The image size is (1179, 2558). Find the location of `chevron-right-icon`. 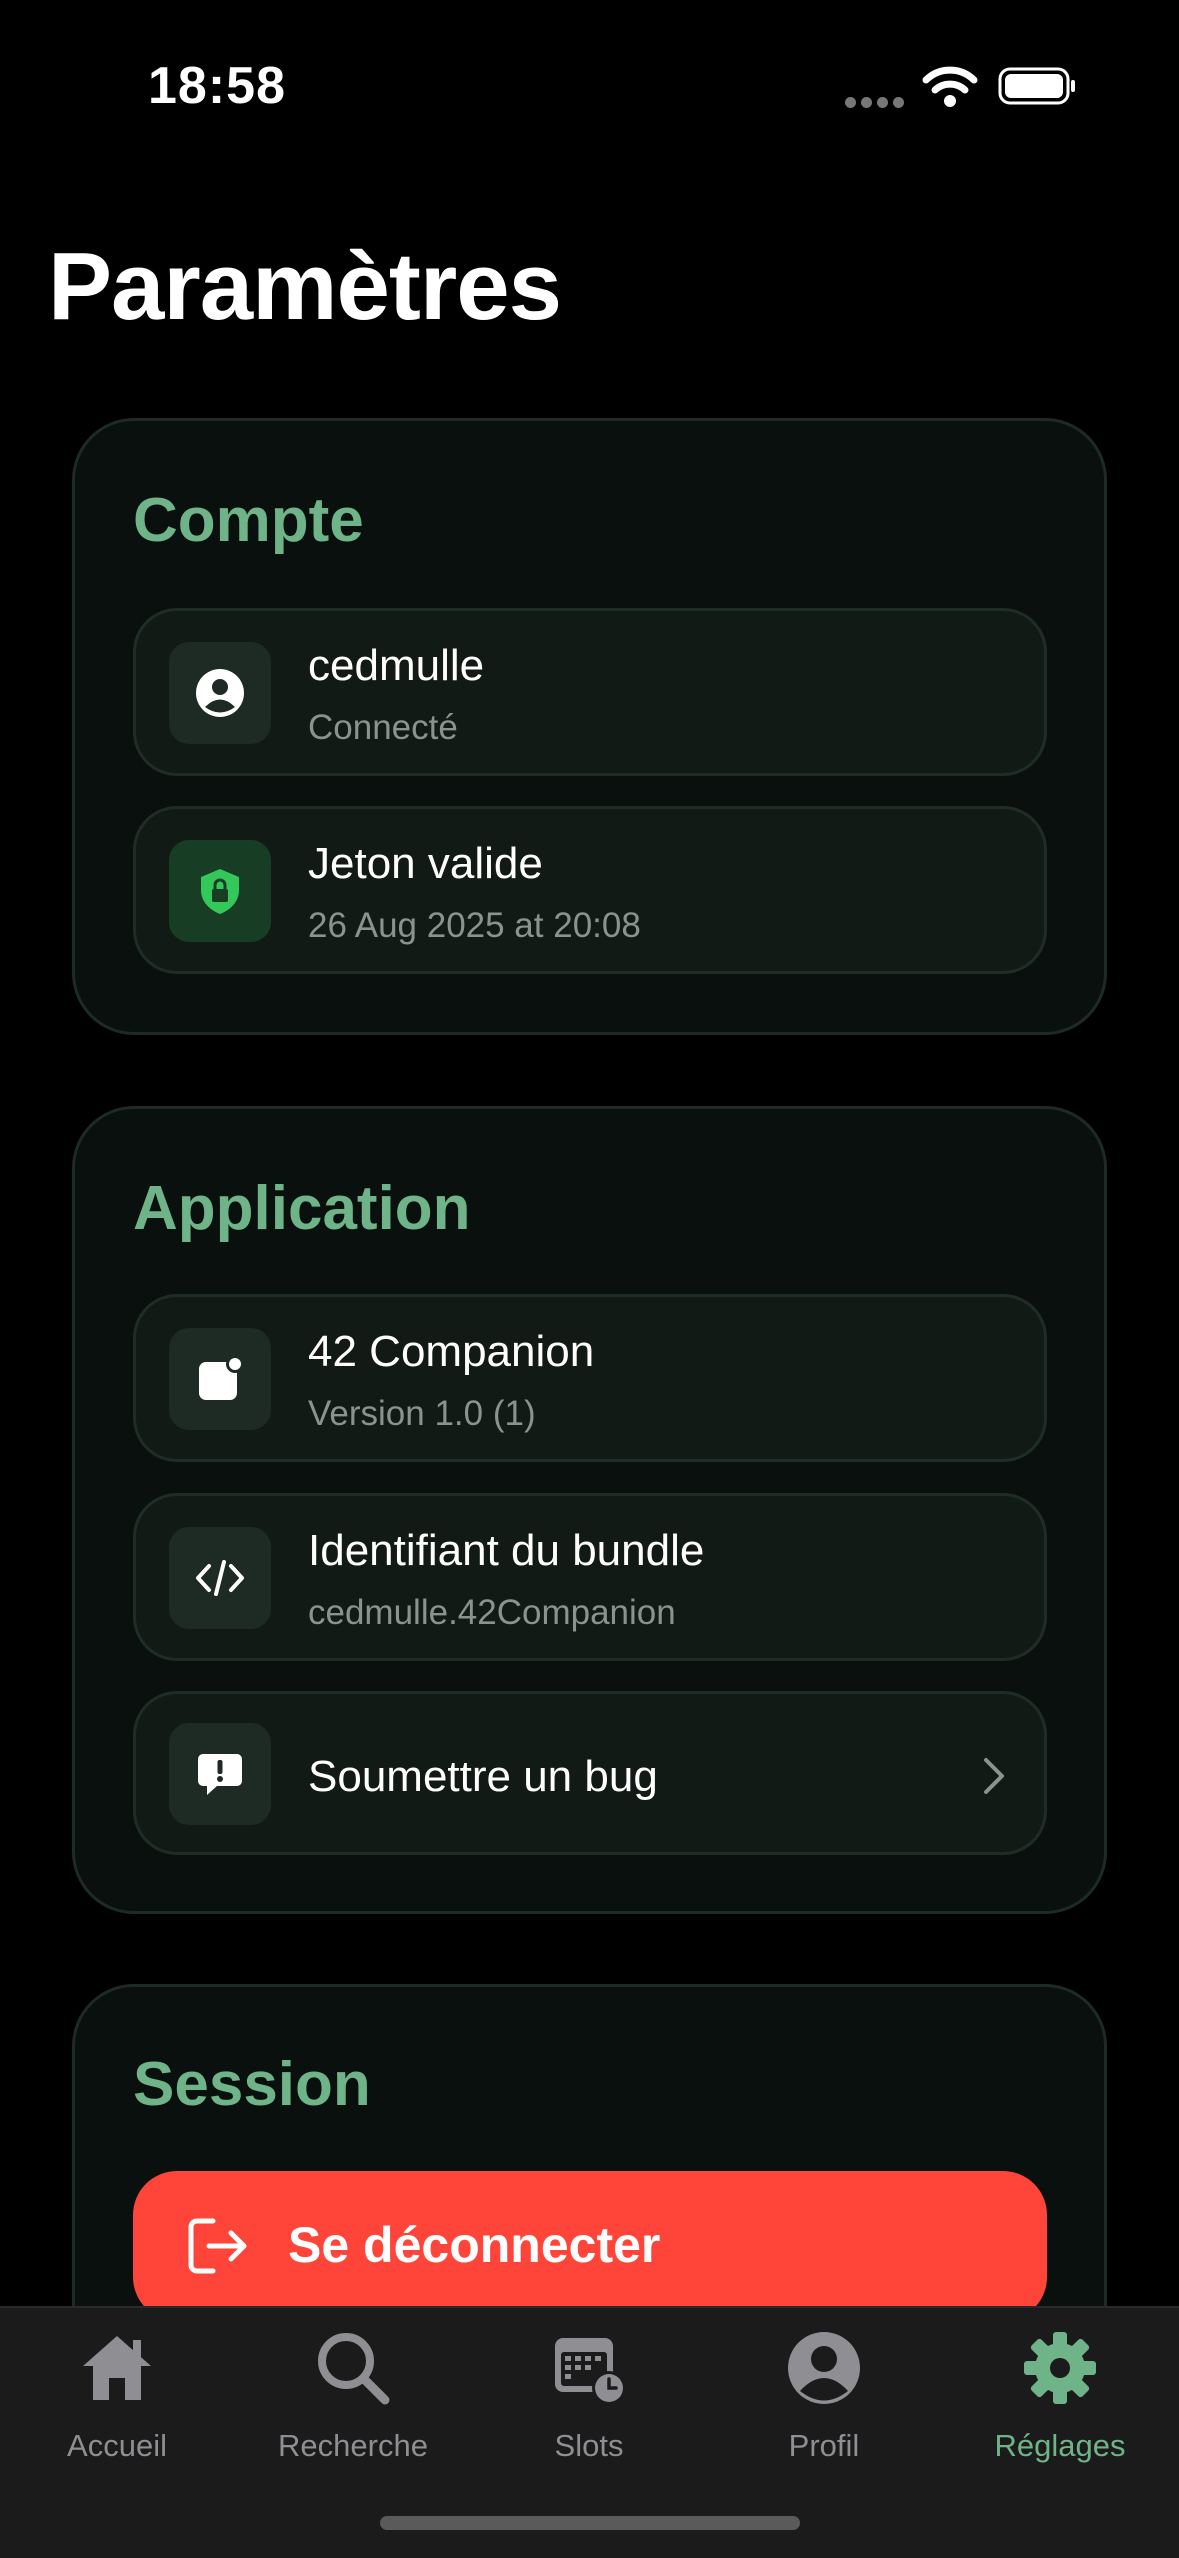

chevron-right-icon is located at coordinates (994, 1776).